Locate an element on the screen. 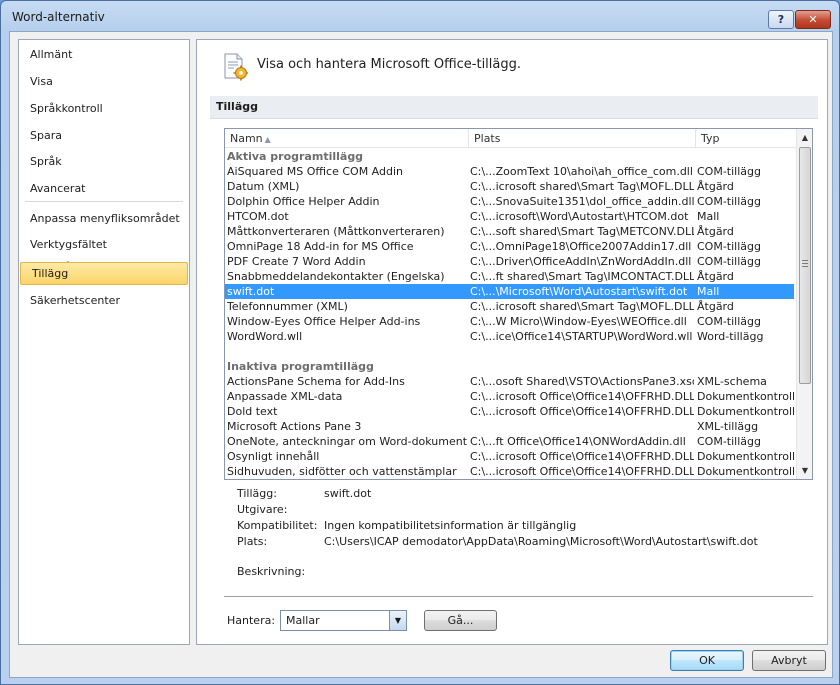 The height and width of the screenshot is (685, 840). cell-name: Måttkonverteraren (Måttkonverteraren) is located at coordinates (336, 231).